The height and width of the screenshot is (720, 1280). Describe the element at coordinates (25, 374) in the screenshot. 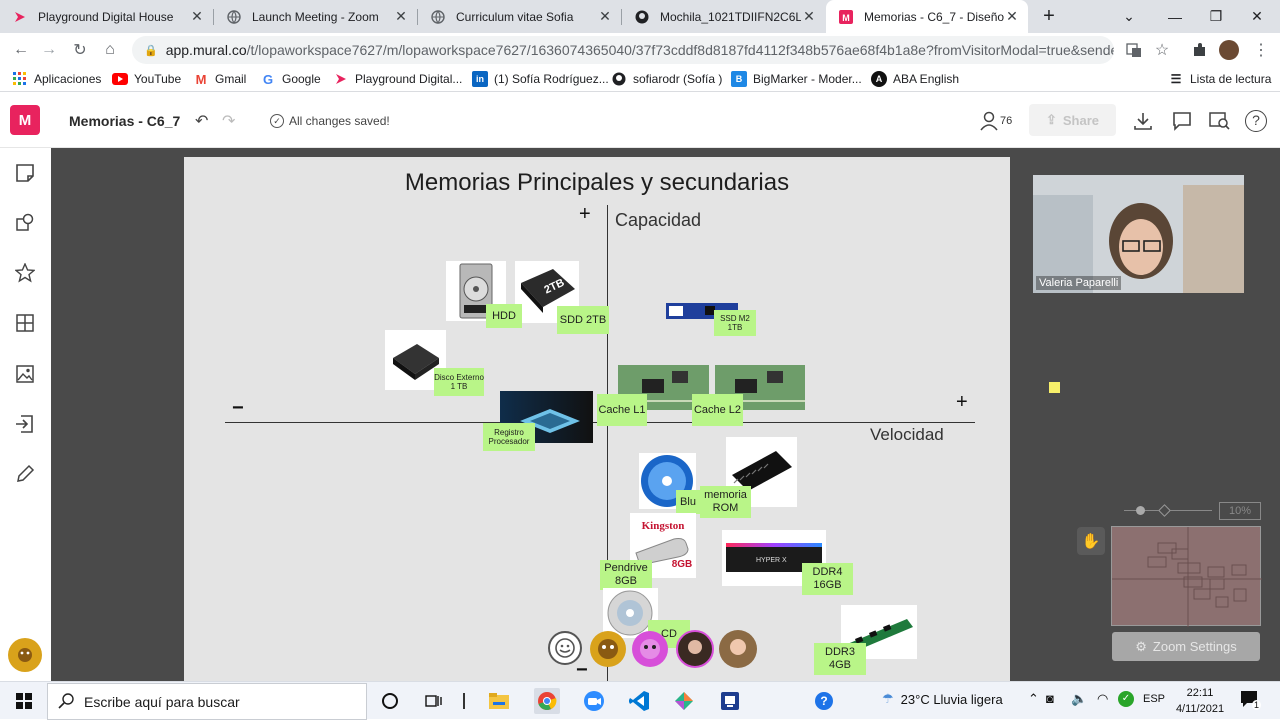

I see `image-icon` at that location.